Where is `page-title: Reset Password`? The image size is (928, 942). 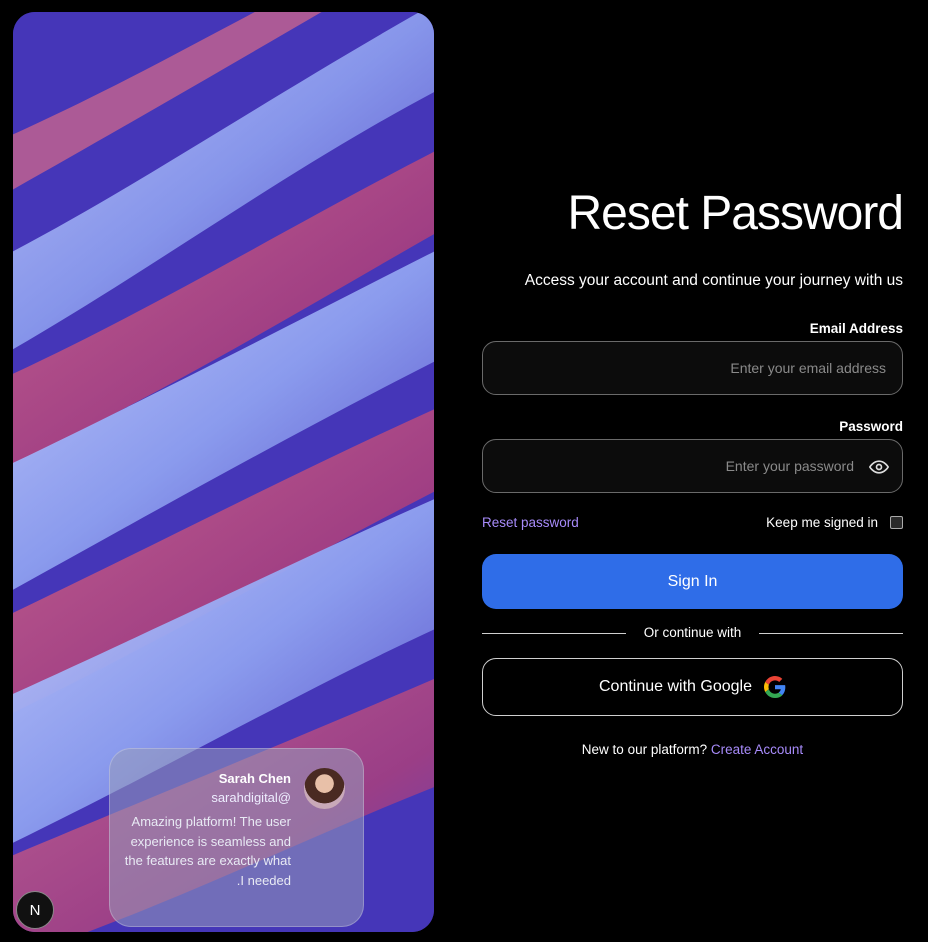 page-title: Reset Password is located at coordinates (735, 213).